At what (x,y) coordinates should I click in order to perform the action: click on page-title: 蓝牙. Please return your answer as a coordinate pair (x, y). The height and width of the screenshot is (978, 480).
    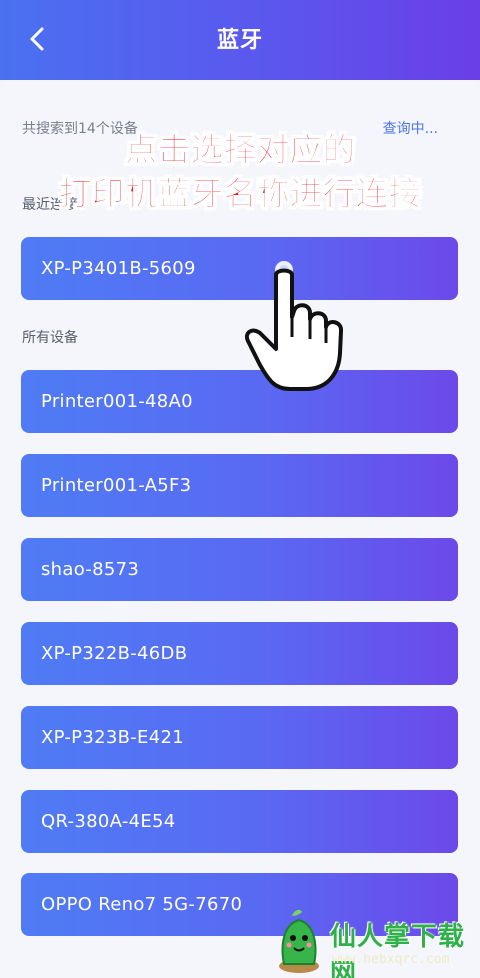
    Looking at the image, I should click on (239, 40).